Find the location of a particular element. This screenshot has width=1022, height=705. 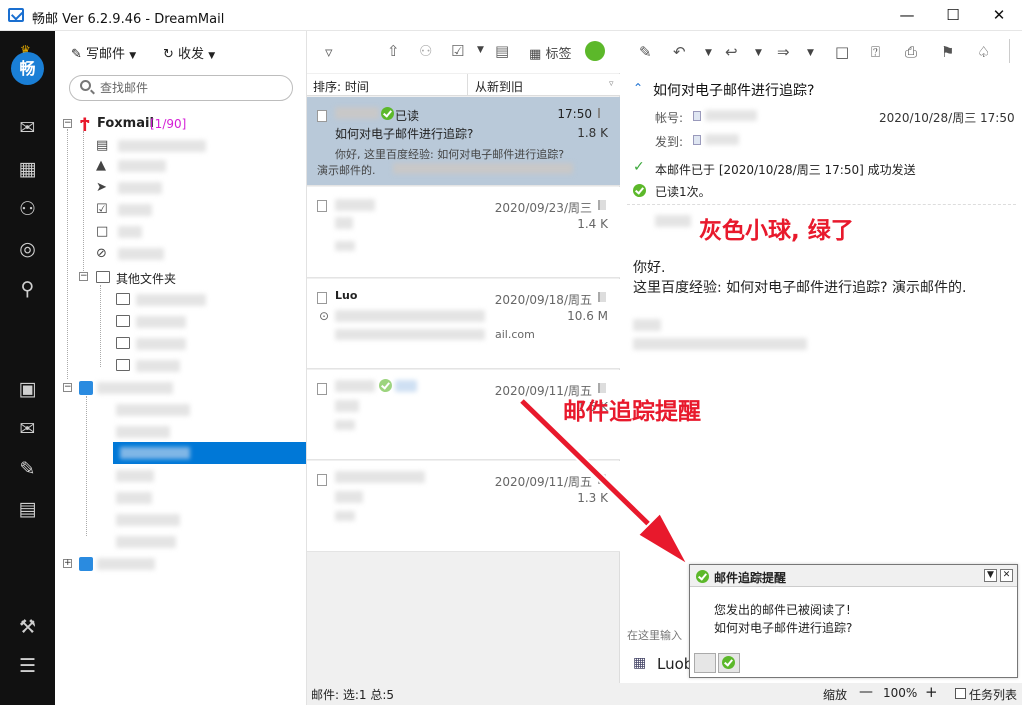

edit-icon: ✎ is located at coordinates (645, 52).